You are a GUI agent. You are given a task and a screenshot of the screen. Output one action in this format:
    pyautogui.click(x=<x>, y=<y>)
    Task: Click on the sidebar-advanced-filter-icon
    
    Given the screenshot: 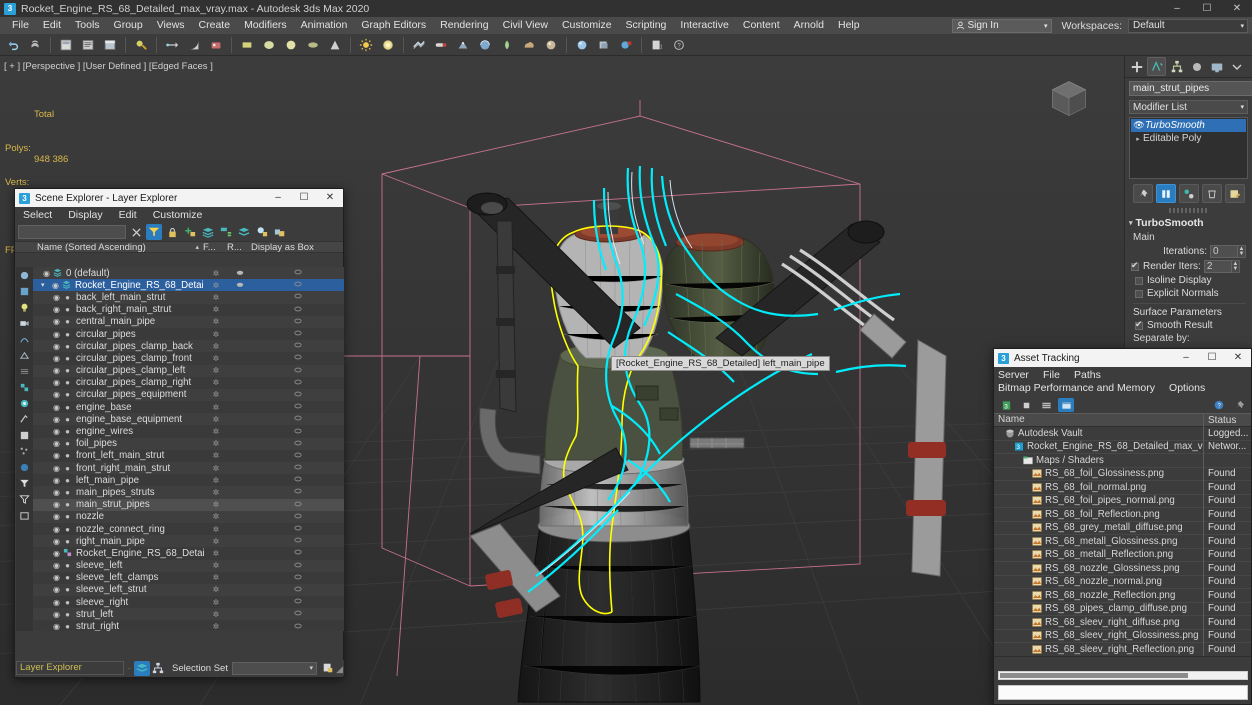 What is the action you would take?
    pyautogui.click(x=24, y=499)
    